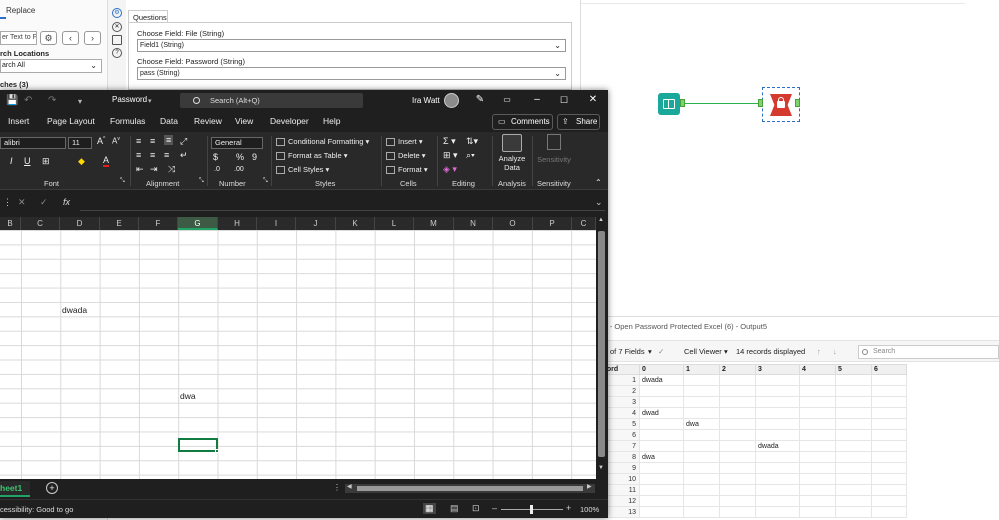  I want to click on input-anchor, so click(760, 103).